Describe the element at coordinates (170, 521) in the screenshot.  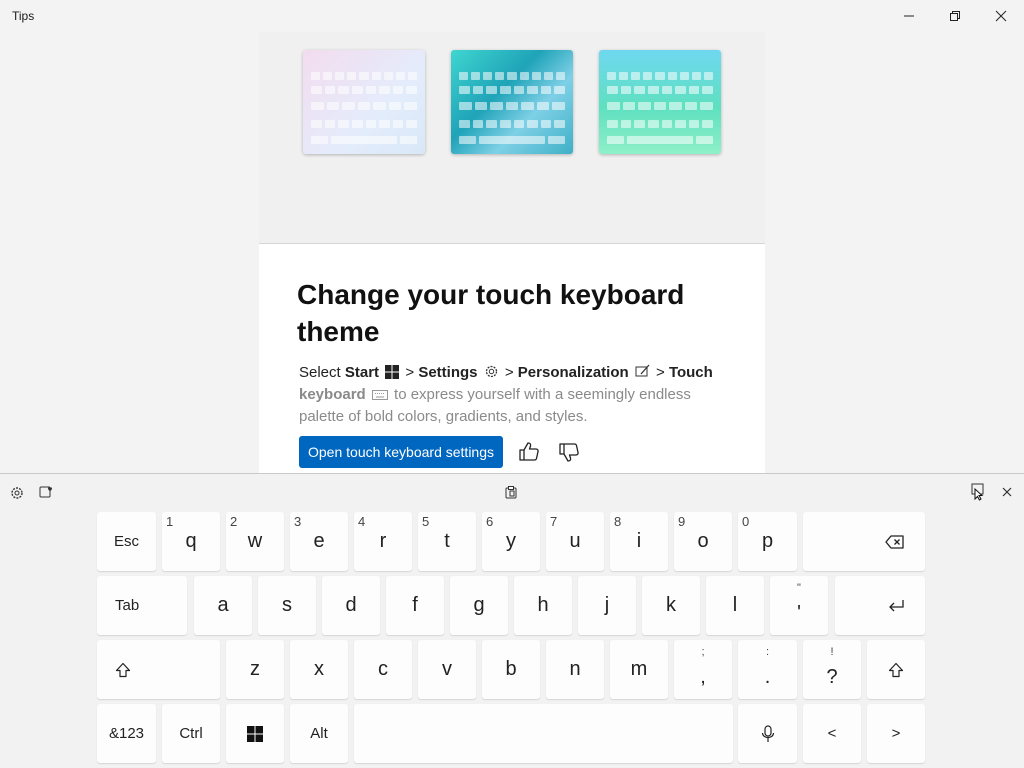
I see `key-sublabel: 1` at that location.